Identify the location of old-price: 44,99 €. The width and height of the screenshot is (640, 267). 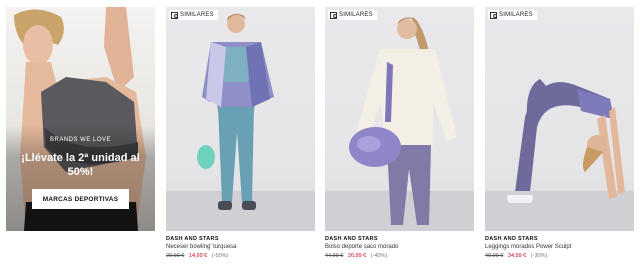
(334, 256).